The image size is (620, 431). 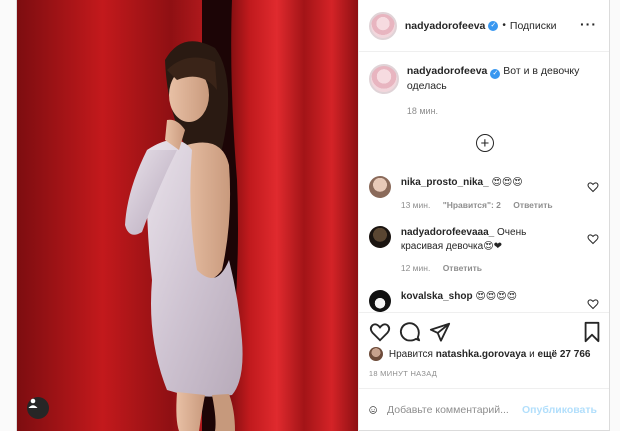 What do you see at coordinates (455, 410) in the screenshot?
I see `comment-input` at bounding box center [455, 410].